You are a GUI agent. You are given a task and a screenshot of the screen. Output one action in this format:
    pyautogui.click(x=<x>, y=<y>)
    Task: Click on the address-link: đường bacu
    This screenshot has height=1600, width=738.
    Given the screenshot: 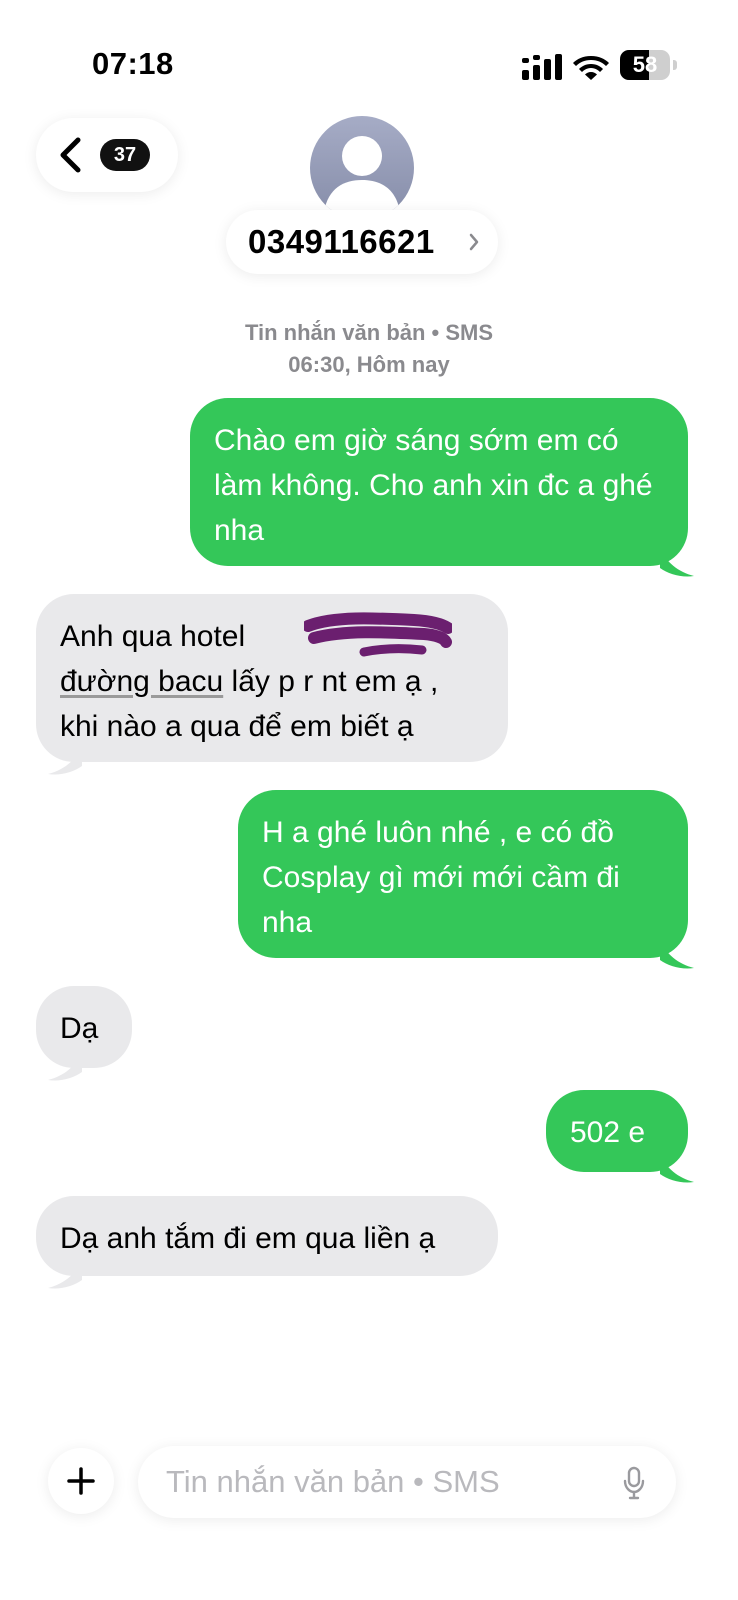 What is the action you would take?
    pyautogui.click(x=141, y=681)
    